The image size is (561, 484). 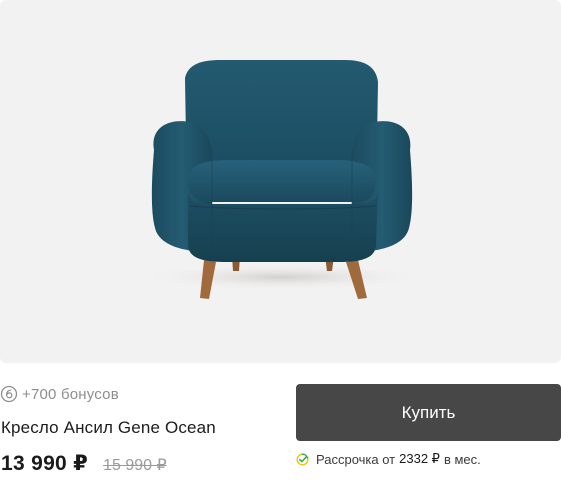 What do you see at coordinates (462, 459) in the screenshot?
I see `installment-suffix: в мес.` at bounding box center [462, 459].